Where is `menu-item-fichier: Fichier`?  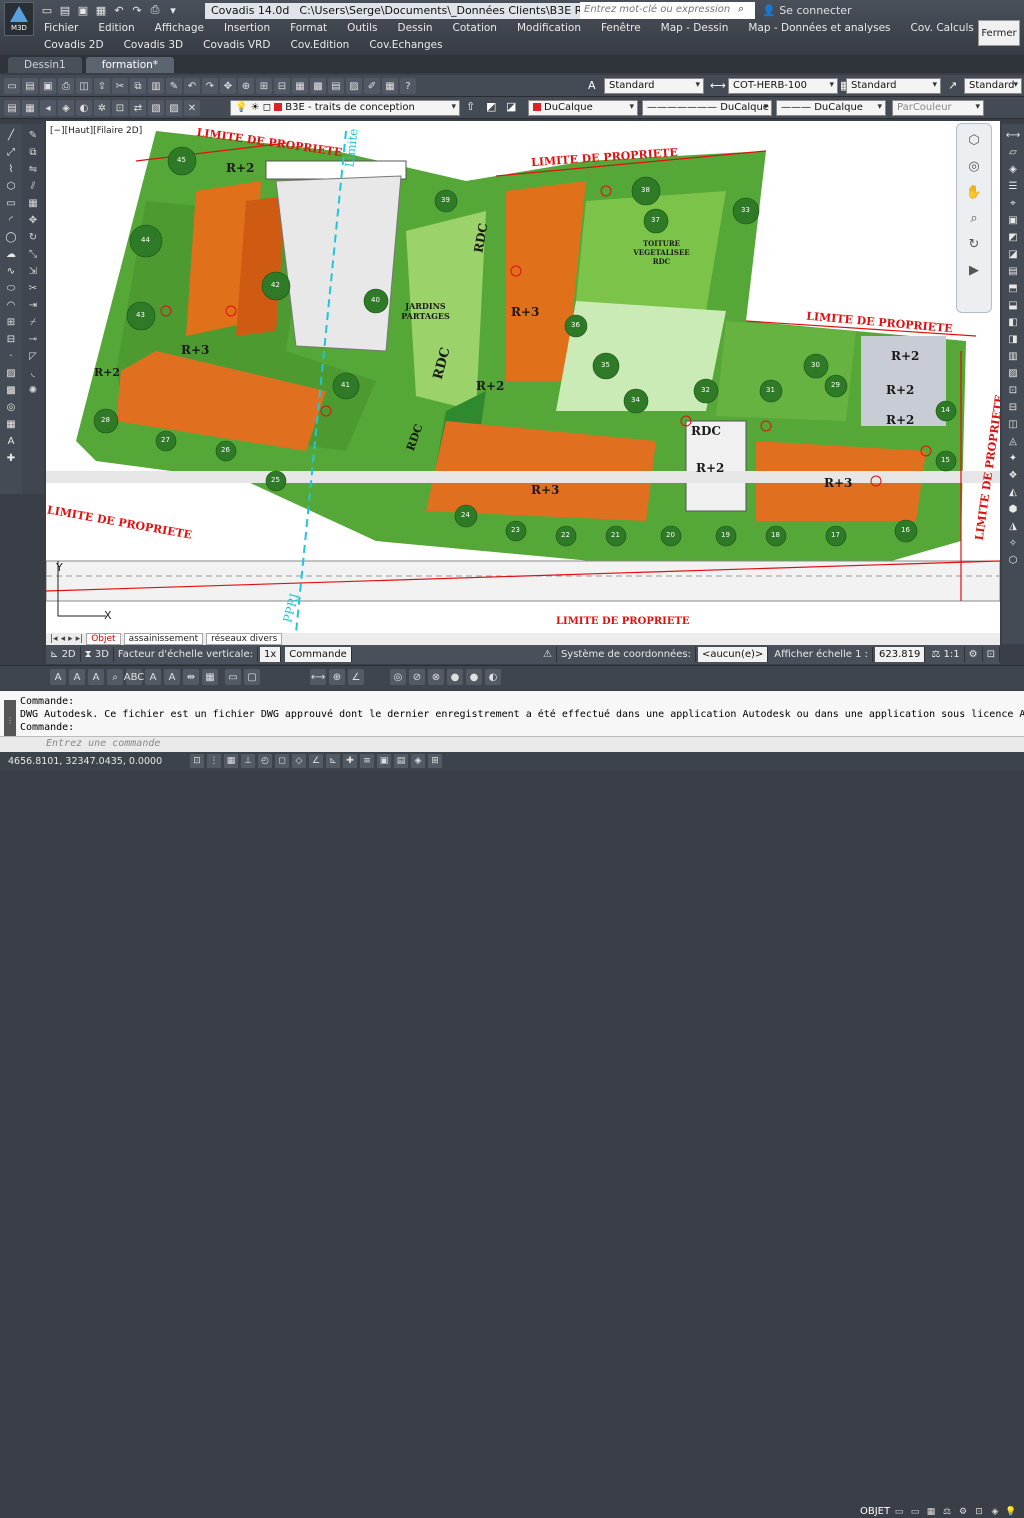
menu-item-fichier: Fichier is located at coordinates (61, 28).